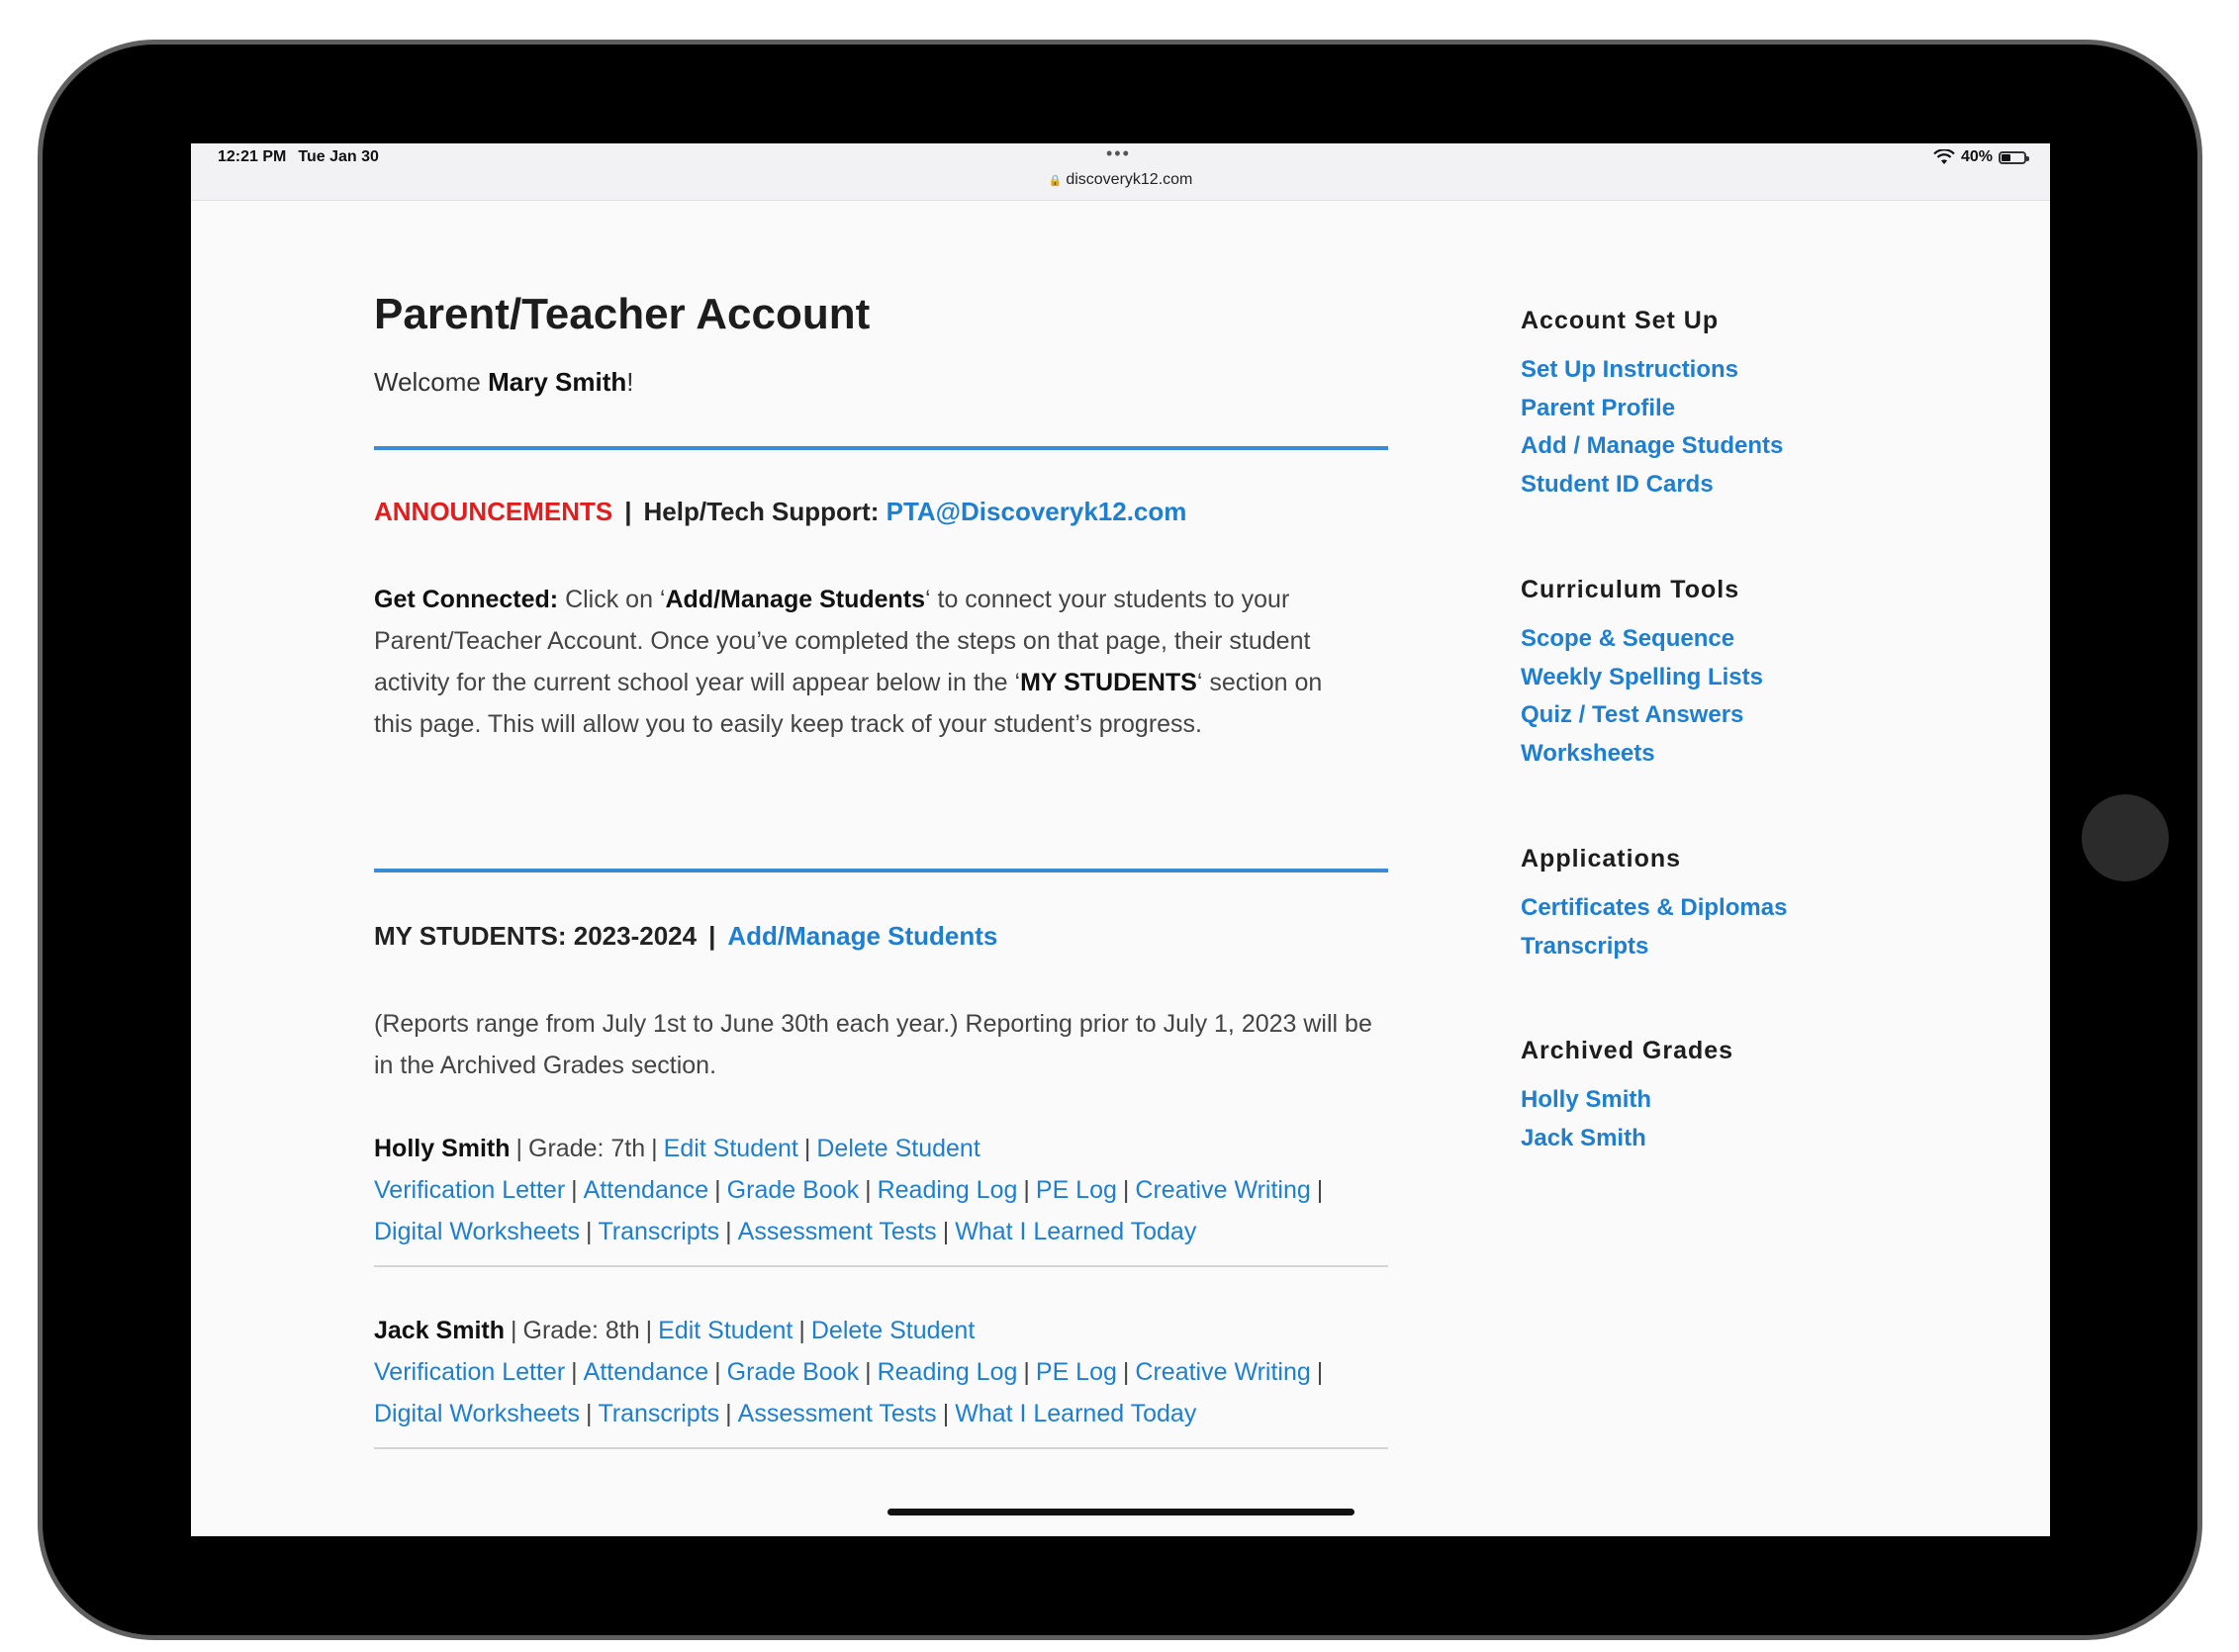  What do you see at coordinates (581, 1330) in the screenshot?
I see `student-grade: Grade: 8th` at bounding box center [581, 1330].